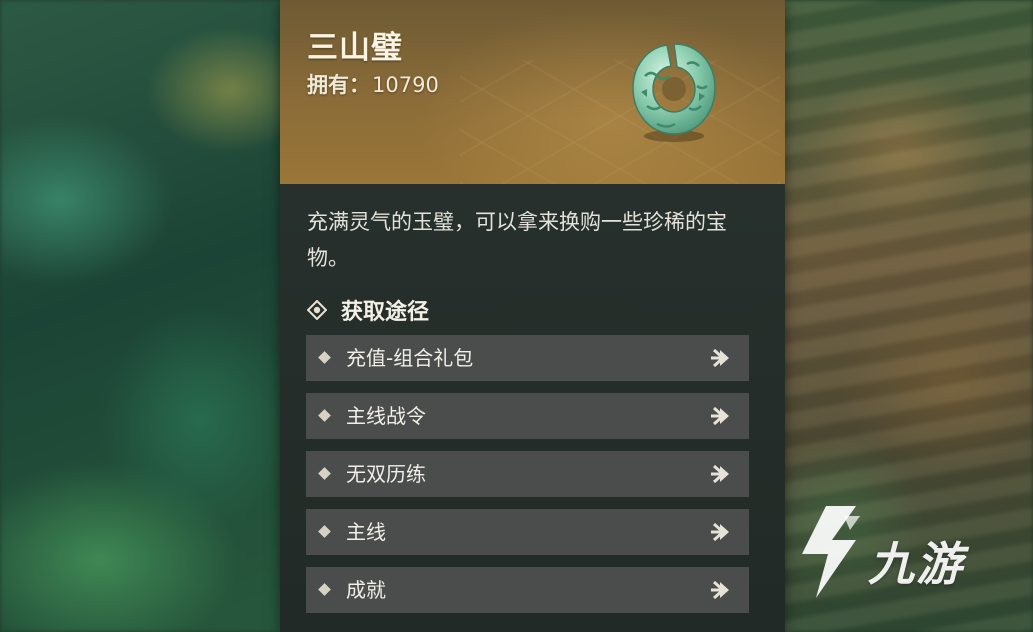 The width and height of the screenshot is (1033, 632). I want to click on jade-bi-disc-icon, so click(674, 92).